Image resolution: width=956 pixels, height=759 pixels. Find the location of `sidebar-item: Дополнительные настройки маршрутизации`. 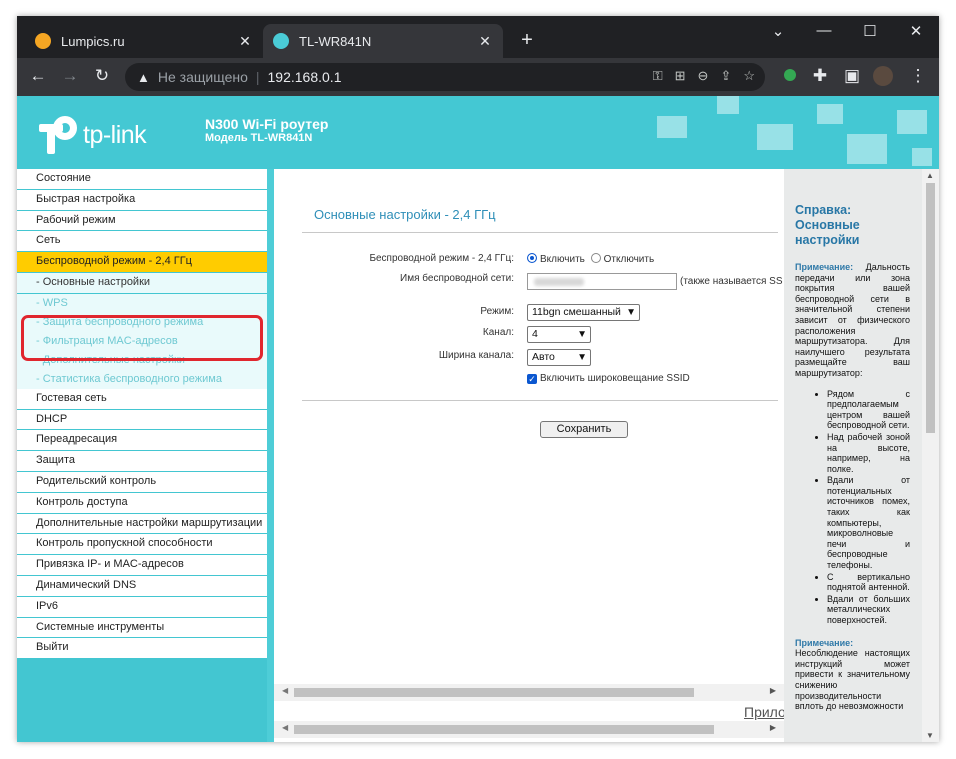

sidebar-item: Дополнительные настройки маршрутизации is located at coordinates (142, 524).